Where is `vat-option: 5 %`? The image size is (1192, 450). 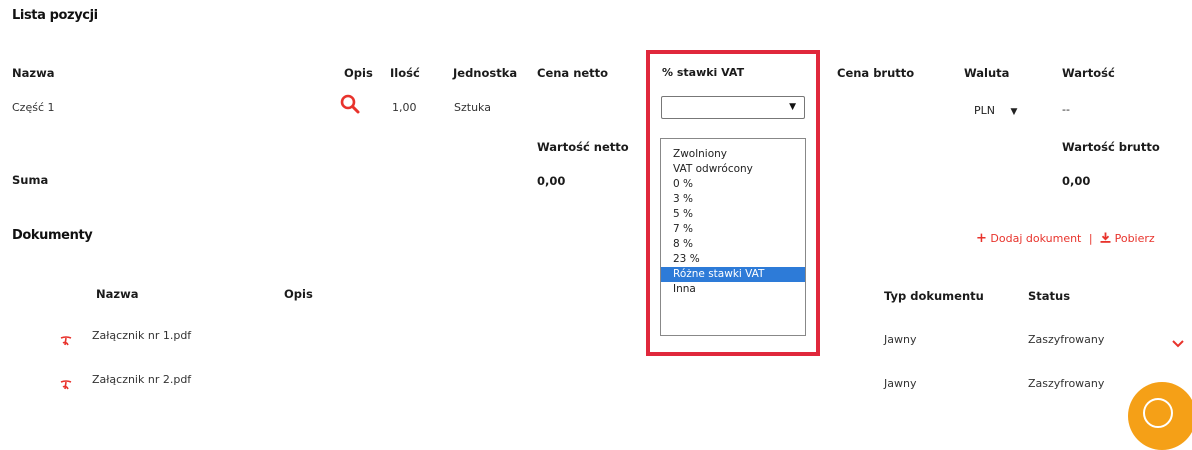
vat-option: 5 % is located at coordinates (733, 214).